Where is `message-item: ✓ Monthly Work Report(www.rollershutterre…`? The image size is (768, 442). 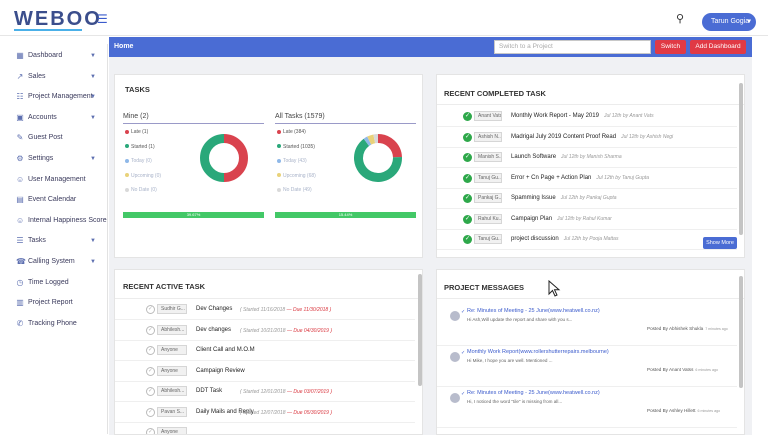 message-item: ✓ Monthly Work Report(www.rollershutterre… is located at coordinates (587, 367).